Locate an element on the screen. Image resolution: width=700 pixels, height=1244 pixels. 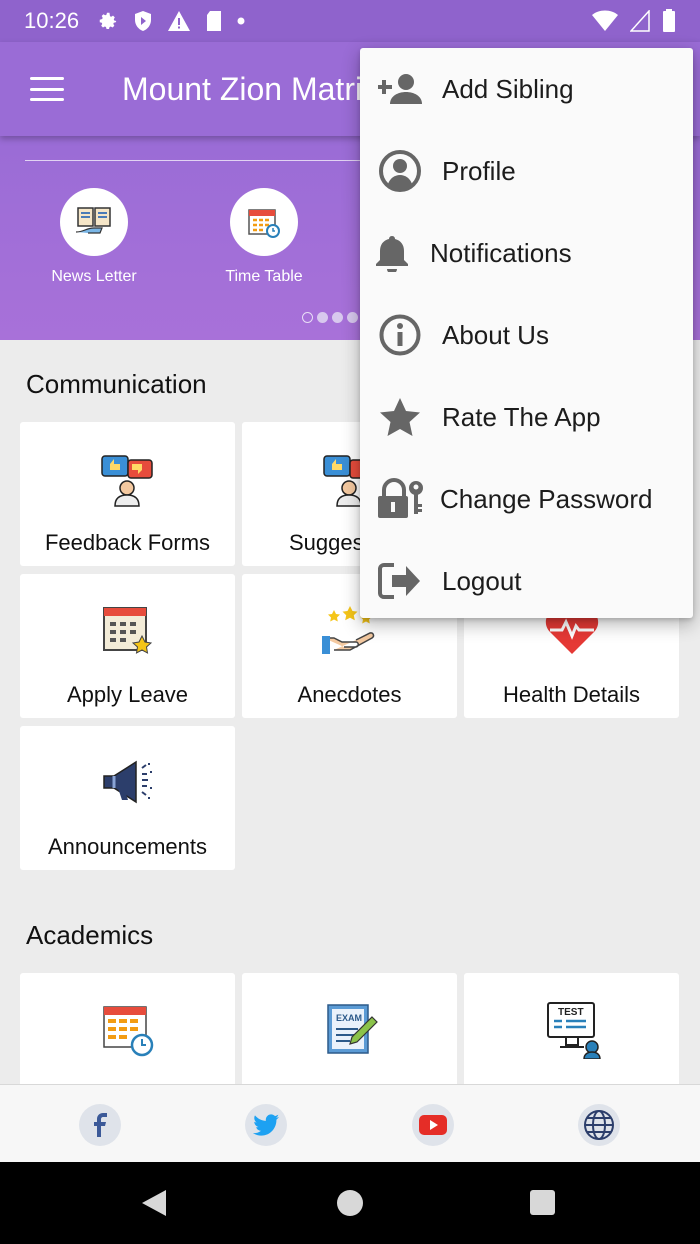
section-title-academics: Academics is located at coordinates (90, 935).